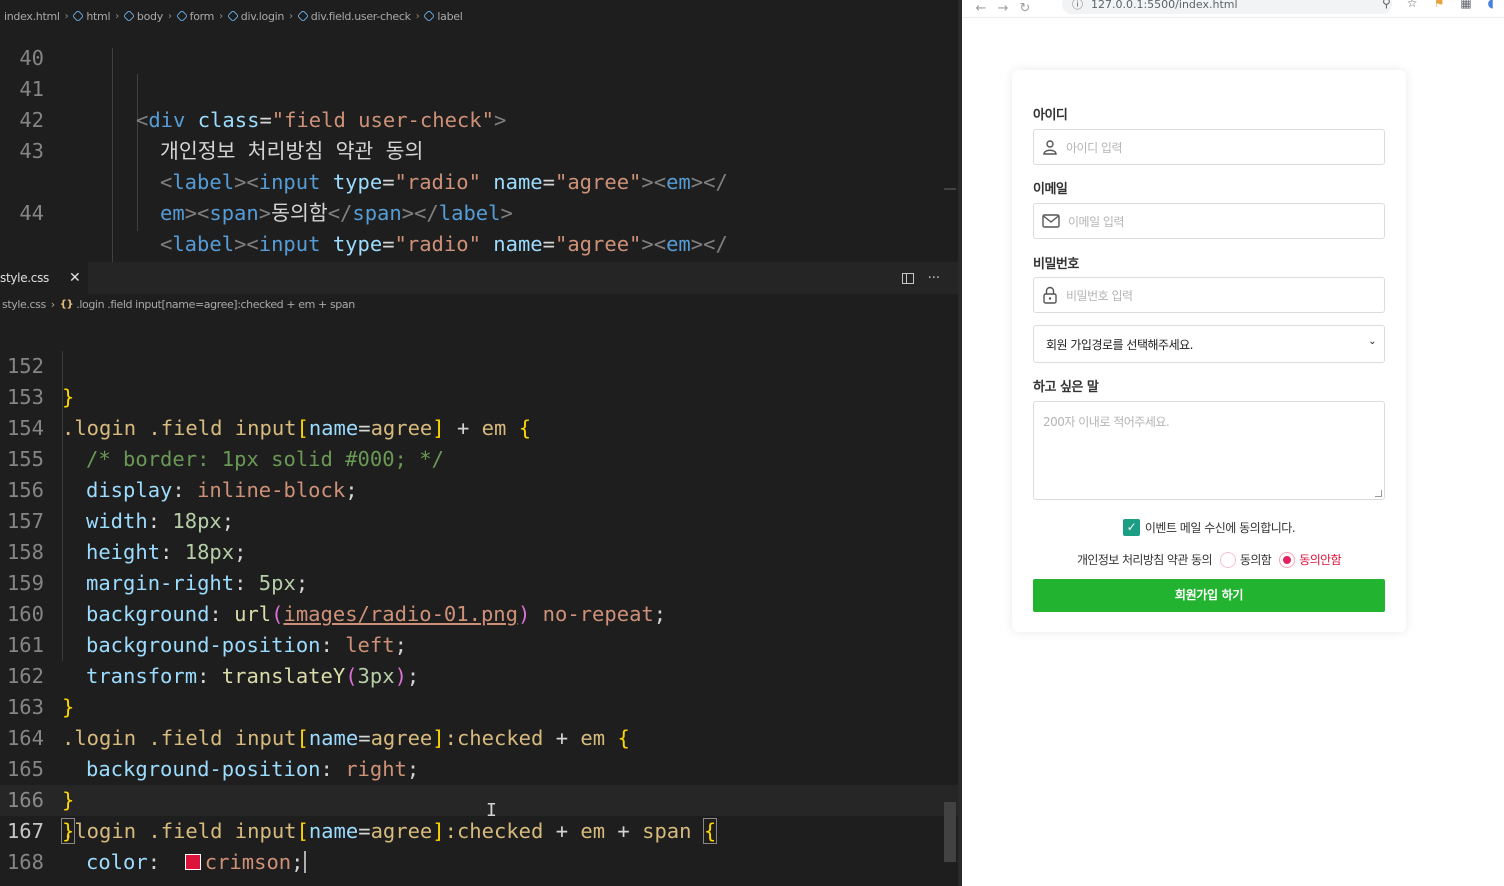 The width and height of the screenshot is (1504, 886). I want to click on star-icon: ☆, so click(1412, 5).